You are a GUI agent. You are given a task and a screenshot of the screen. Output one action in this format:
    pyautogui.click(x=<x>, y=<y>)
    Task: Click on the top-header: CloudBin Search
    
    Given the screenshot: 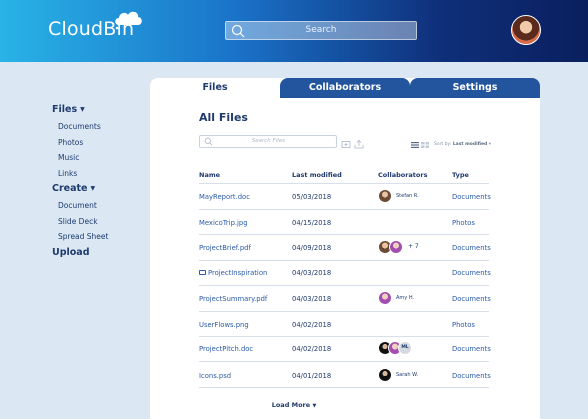 What is the action you would take?
    pyautogui.click(x=294, y=31)
    